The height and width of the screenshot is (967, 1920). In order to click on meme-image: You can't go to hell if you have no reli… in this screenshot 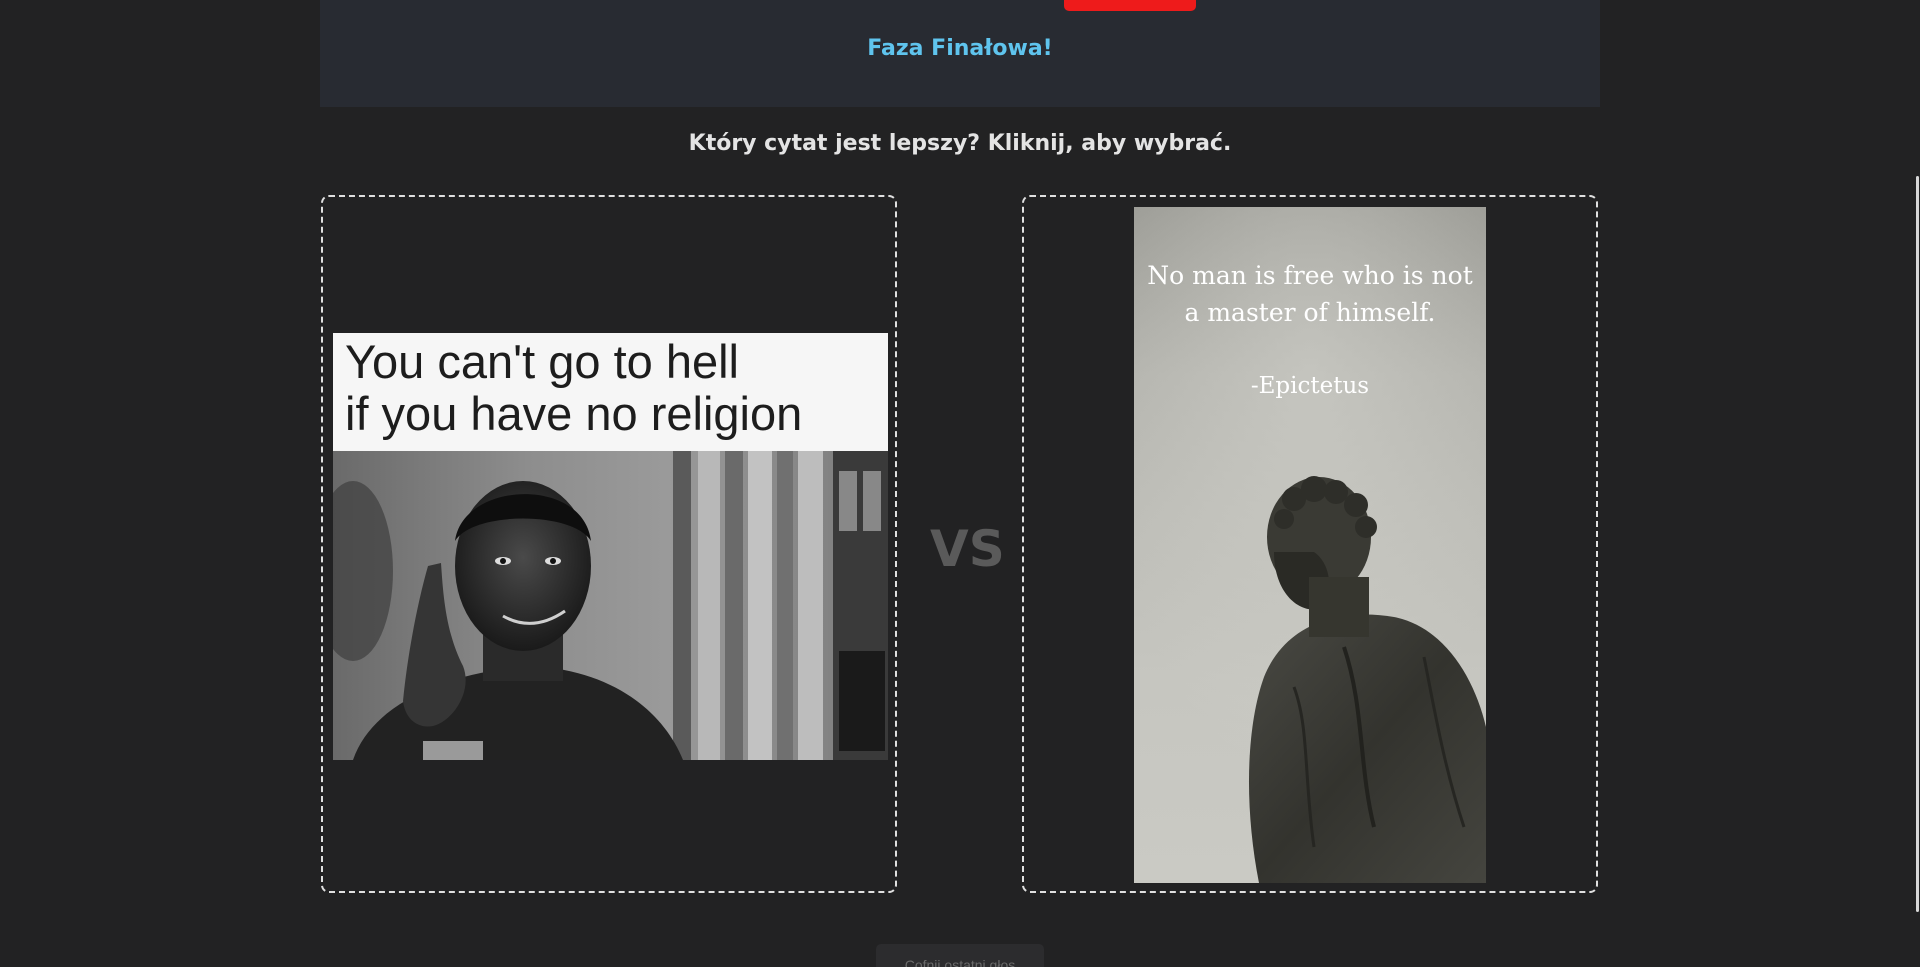, I will do `click(610, 546)`.